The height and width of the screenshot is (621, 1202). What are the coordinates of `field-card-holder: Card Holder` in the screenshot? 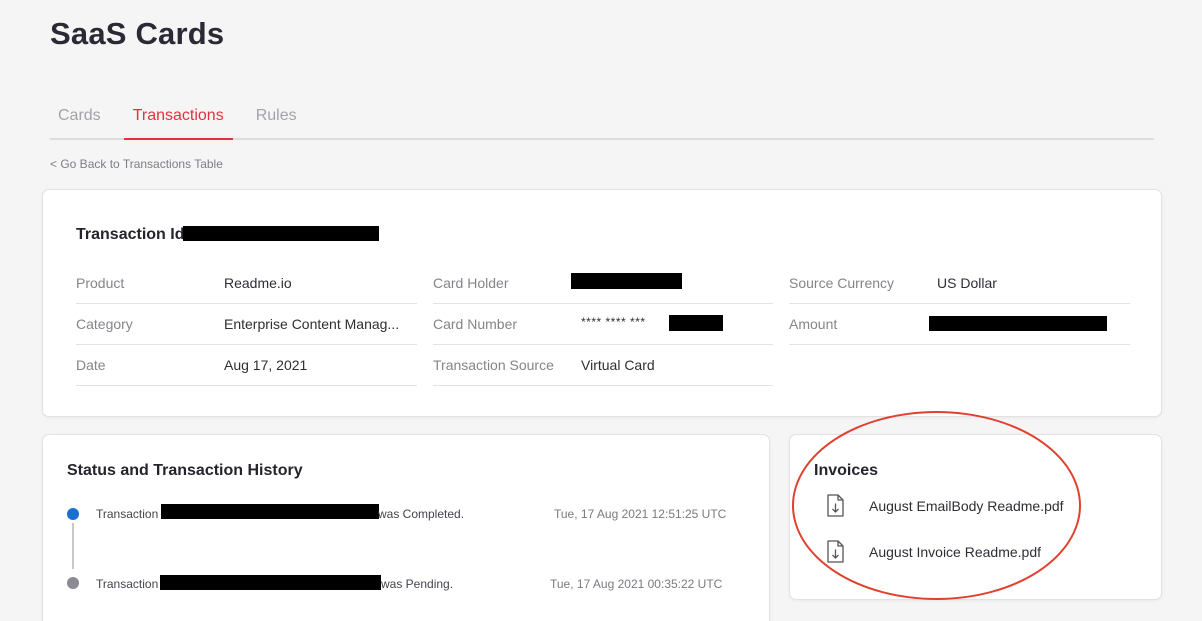 It's located at (603, 283).